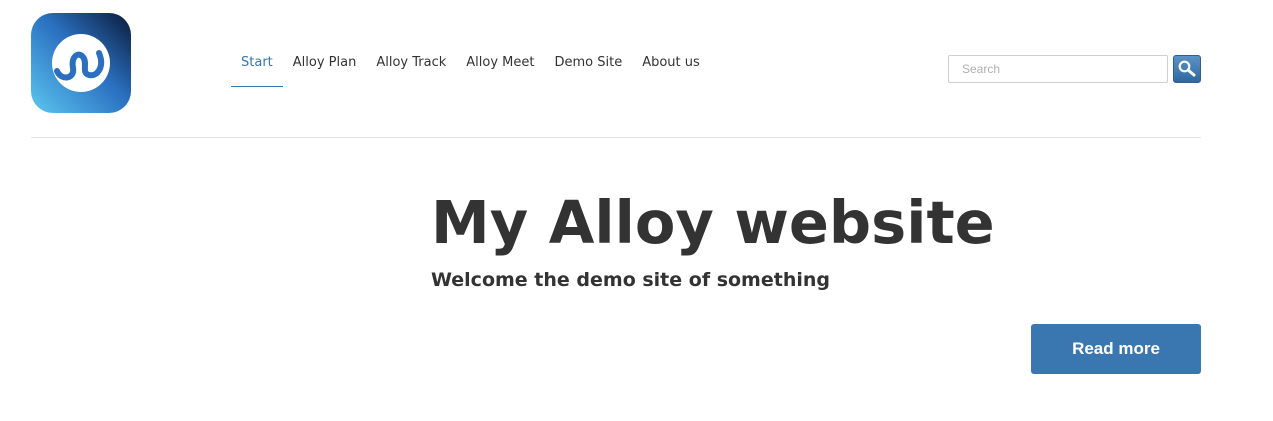 The width and height of the screenshot is (1273, 421). What do you see at coordinates (616, 137) in the screenshot?
I see `header-divider` at bounding box center [616, 137].